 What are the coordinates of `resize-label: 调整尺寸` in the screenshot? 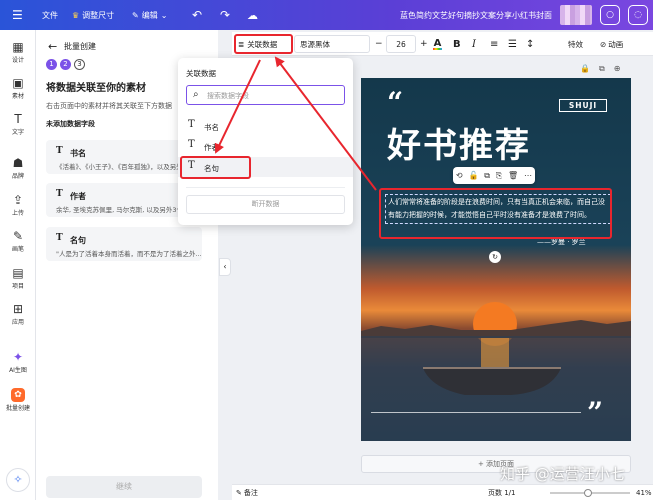 It's located at (98, 15).